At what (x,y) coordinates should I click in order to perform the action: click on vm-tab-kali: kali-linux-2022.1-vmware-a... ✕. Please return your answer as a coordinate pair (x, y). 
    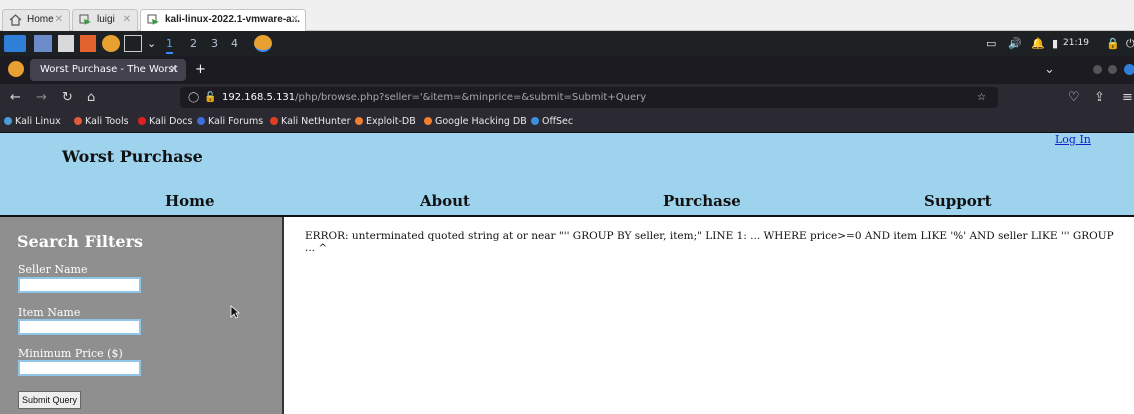
    Looking at the image, I should click on (223, 20).